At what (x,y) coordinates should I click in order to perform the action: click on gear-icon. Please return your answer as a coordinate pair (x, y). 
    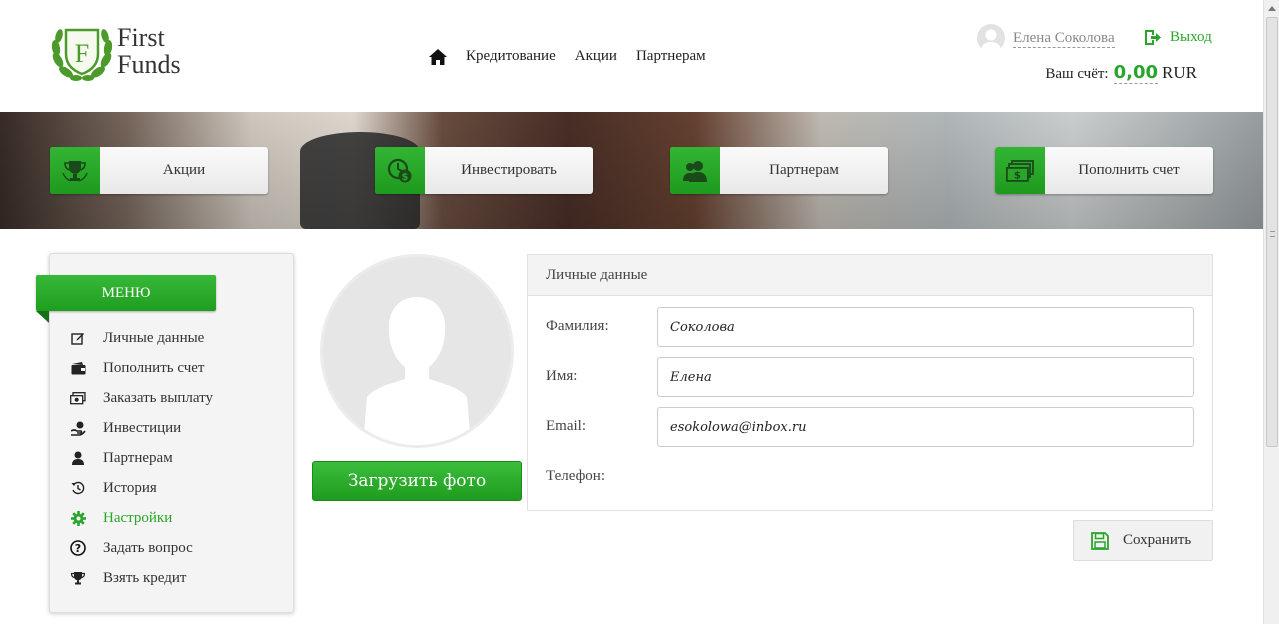
    Looking at the image, I should click on (78, 518).